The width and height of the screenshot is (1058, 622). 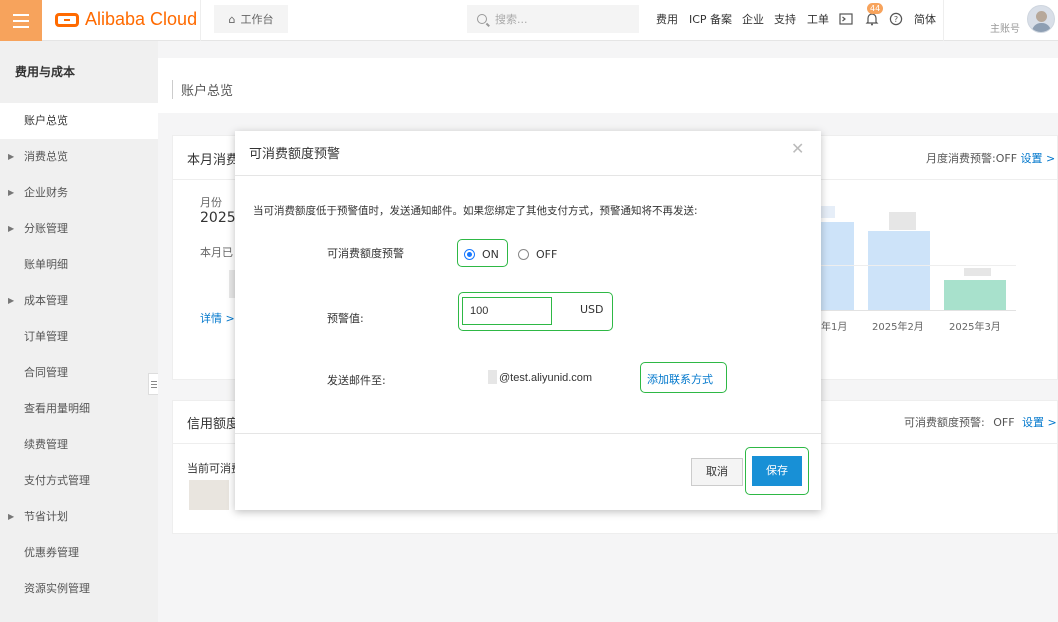 I want to click on sidebar-item: ▶ 消费总览, so click(x=79, y=157).